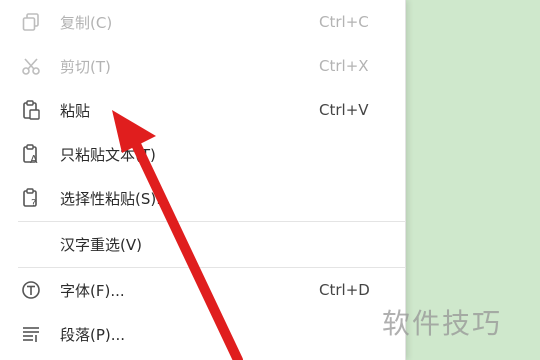 This screenshot has width=540, height=360. I want to click on menu-item-shortcut: Ctrl+C, so click(344, 22).